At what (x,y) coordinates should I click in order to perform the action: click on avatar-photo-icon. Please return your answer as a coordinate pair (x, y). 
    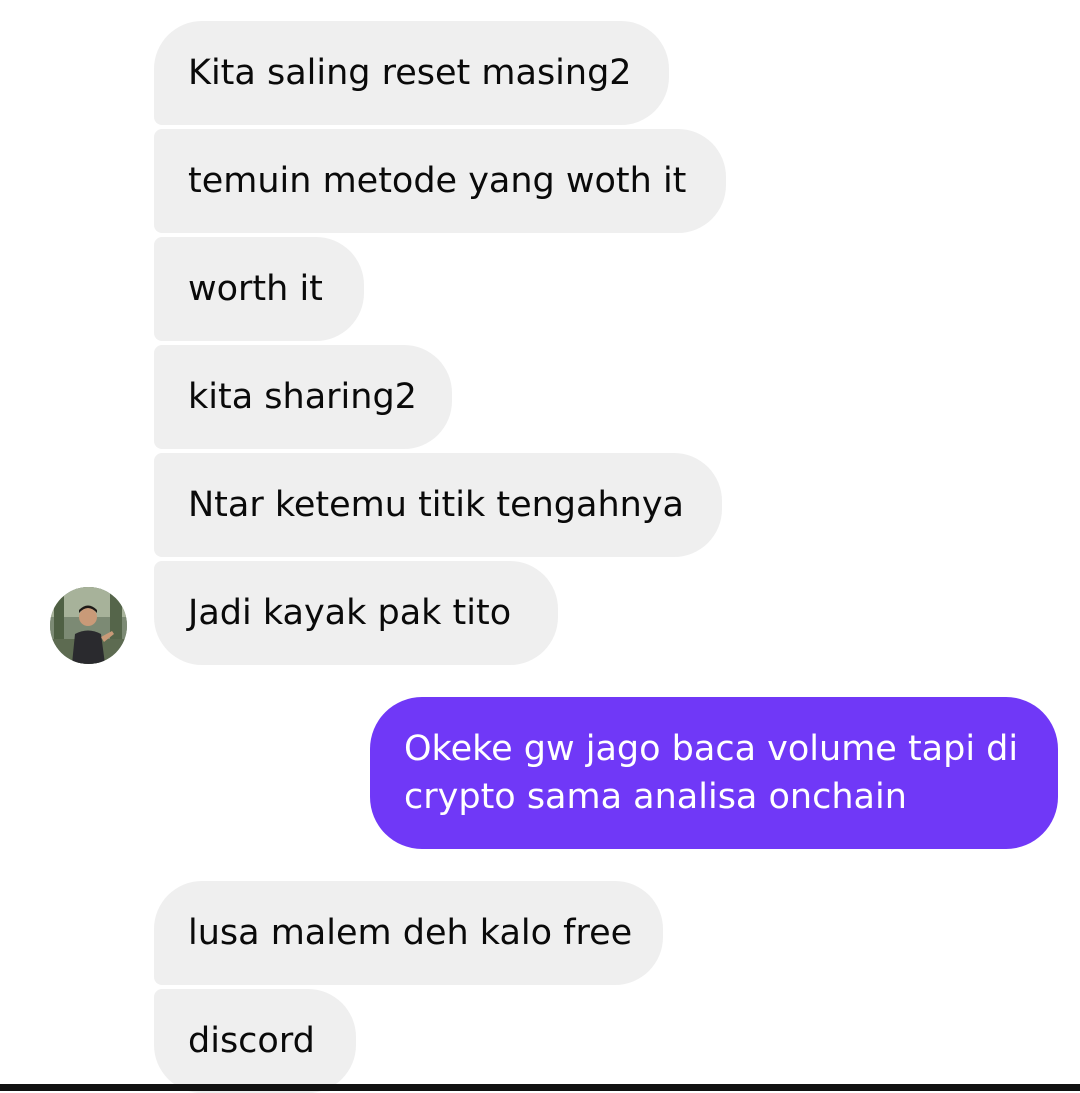
    Looking at the image, I should click on (88, 625).